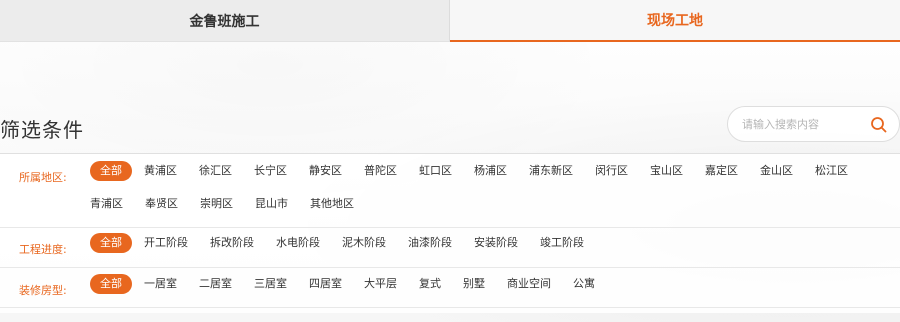 The width and height of the screenshot is (900, 322). What do you see at coordinates (584, 284) in the screenshot?
I see `filter-option: 公寓` at bounding box center [584, 284].